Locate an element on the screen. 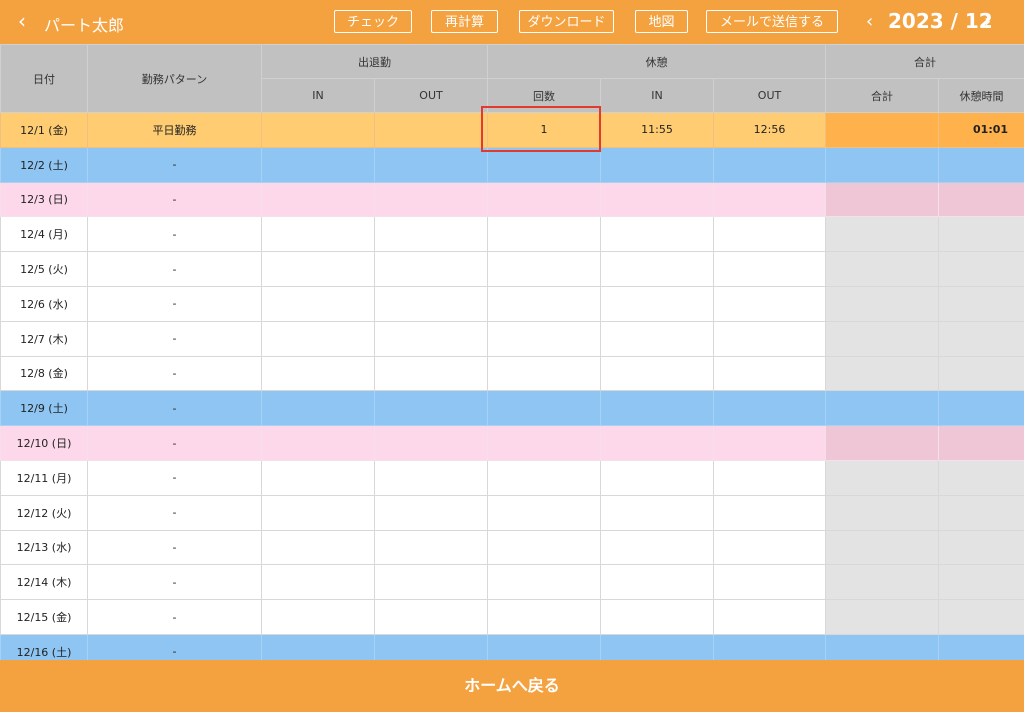 The image size is (1024, 712). table-row: 12/15 (金) - is located at coordinates (512, 617).